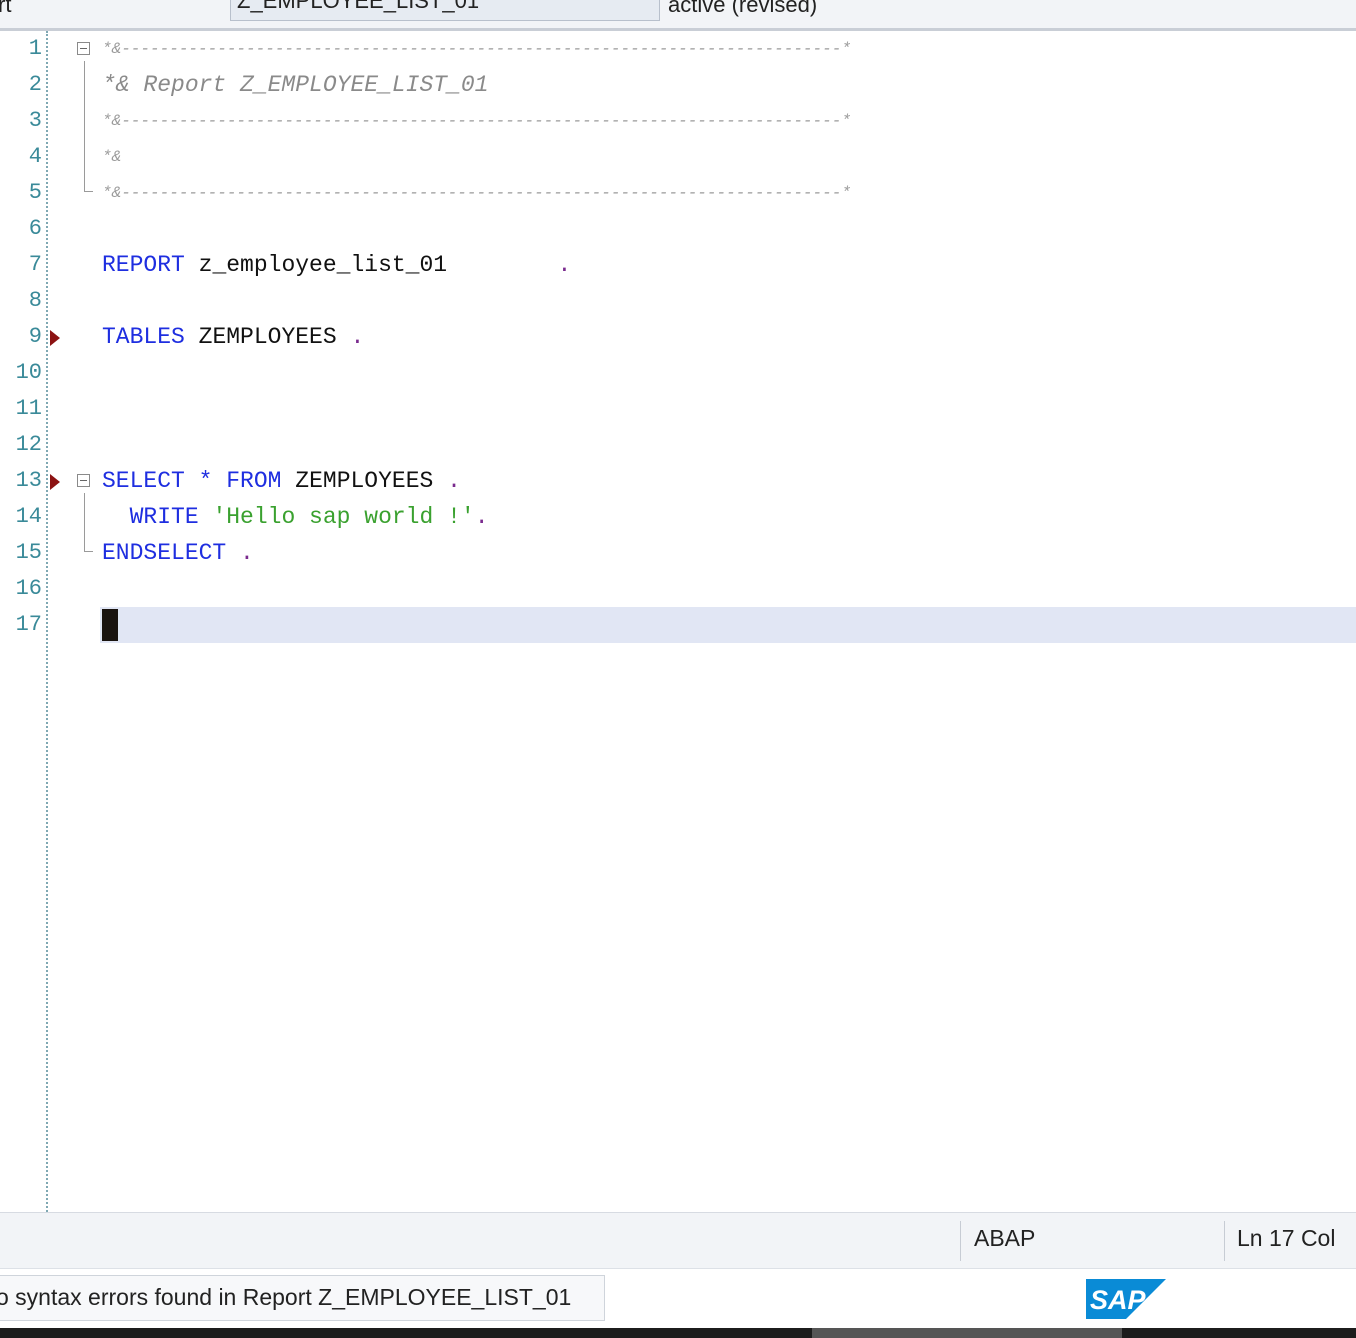 The image size is (1356, 1338). I want to click on editor-status-bar: ABAP Ln 17 Col, so click(678, 1240).